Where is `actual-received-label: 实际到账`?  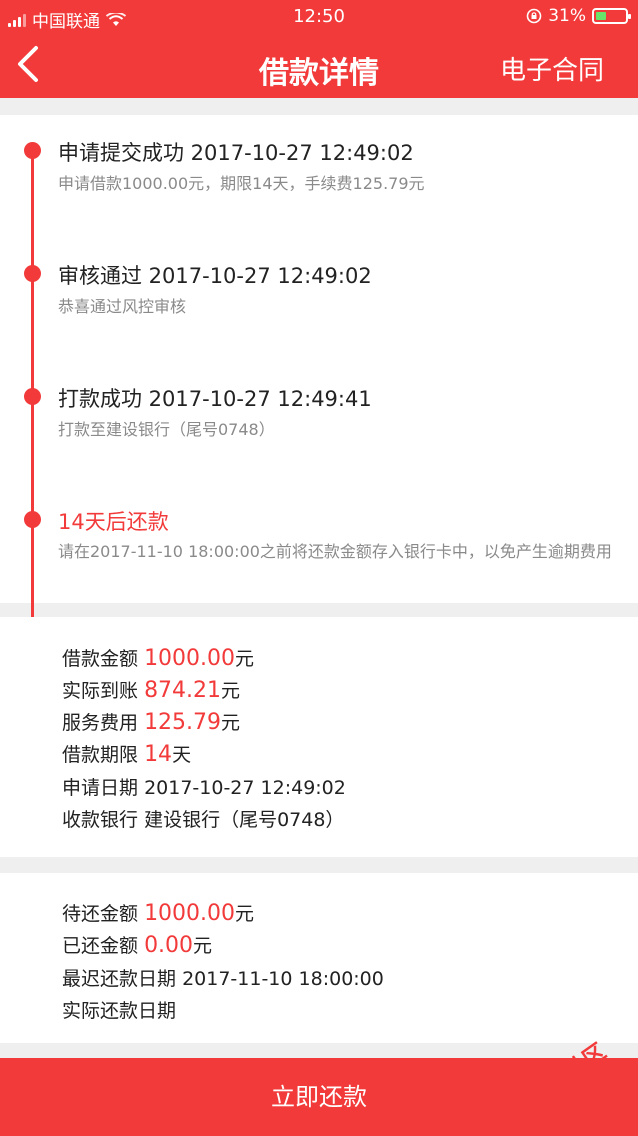 actual-received-label: 实际到账 is located at coordinates (100, 691).